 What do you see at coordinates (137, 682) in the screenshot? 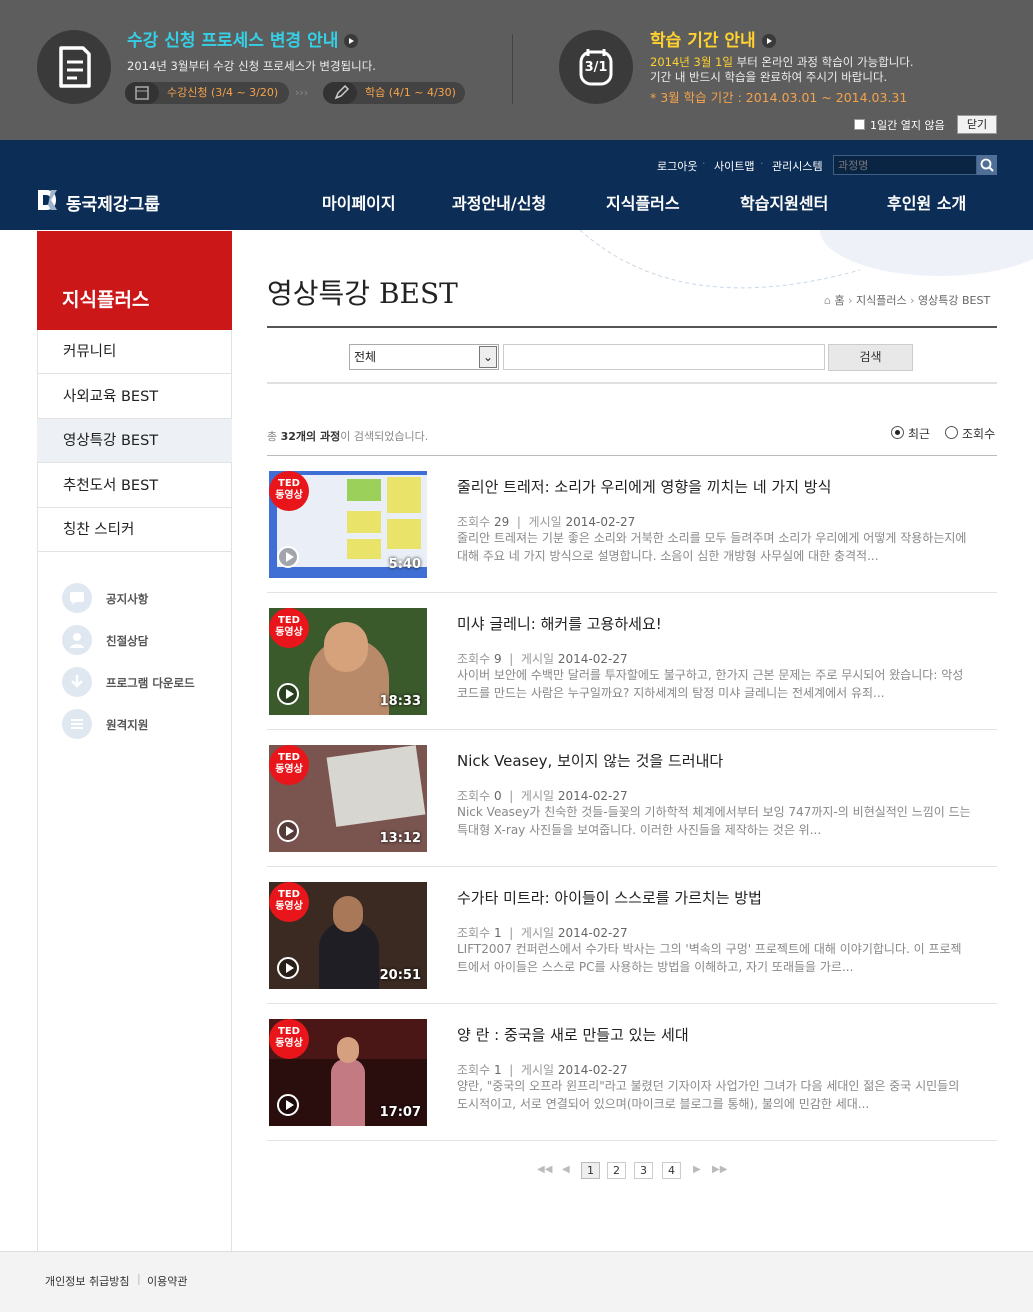
I see `quick-download: 프로그램 다운로드` at bounding box center [137, 682].